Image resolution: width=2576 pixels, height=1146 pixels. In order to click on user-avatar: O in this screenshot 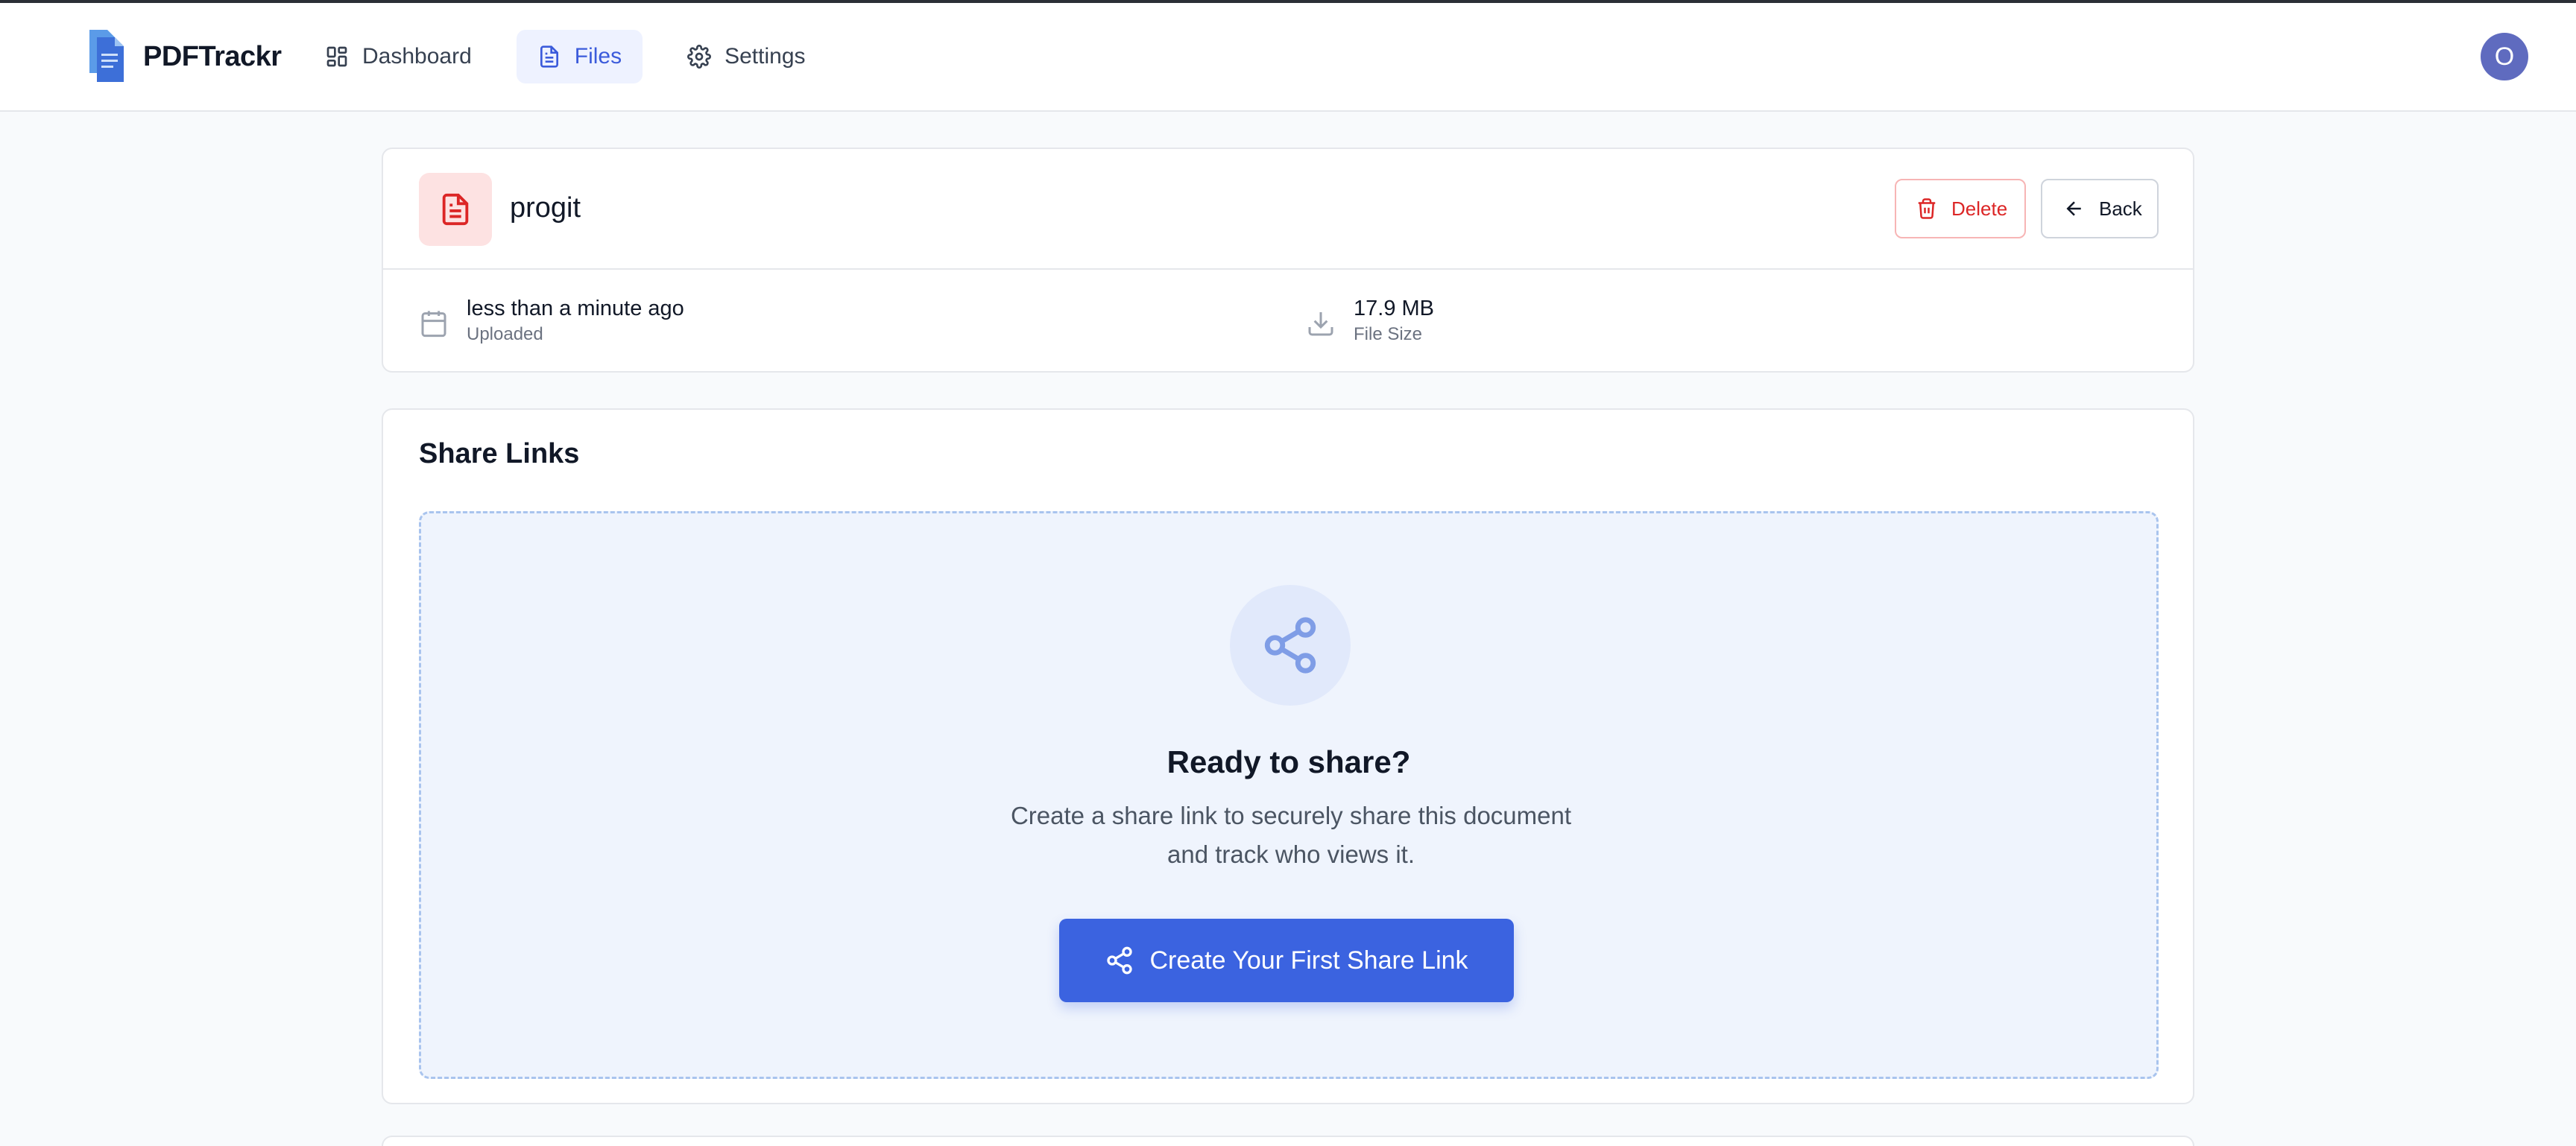, I will do `click(2505, 56)`.